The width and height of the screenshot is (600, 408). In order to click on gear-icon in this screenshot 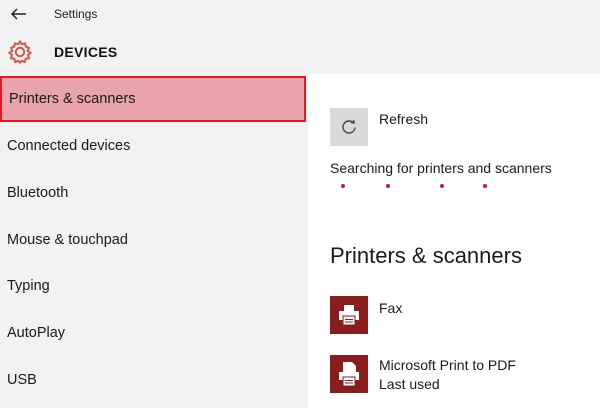, I will do `click(20, 52)`.